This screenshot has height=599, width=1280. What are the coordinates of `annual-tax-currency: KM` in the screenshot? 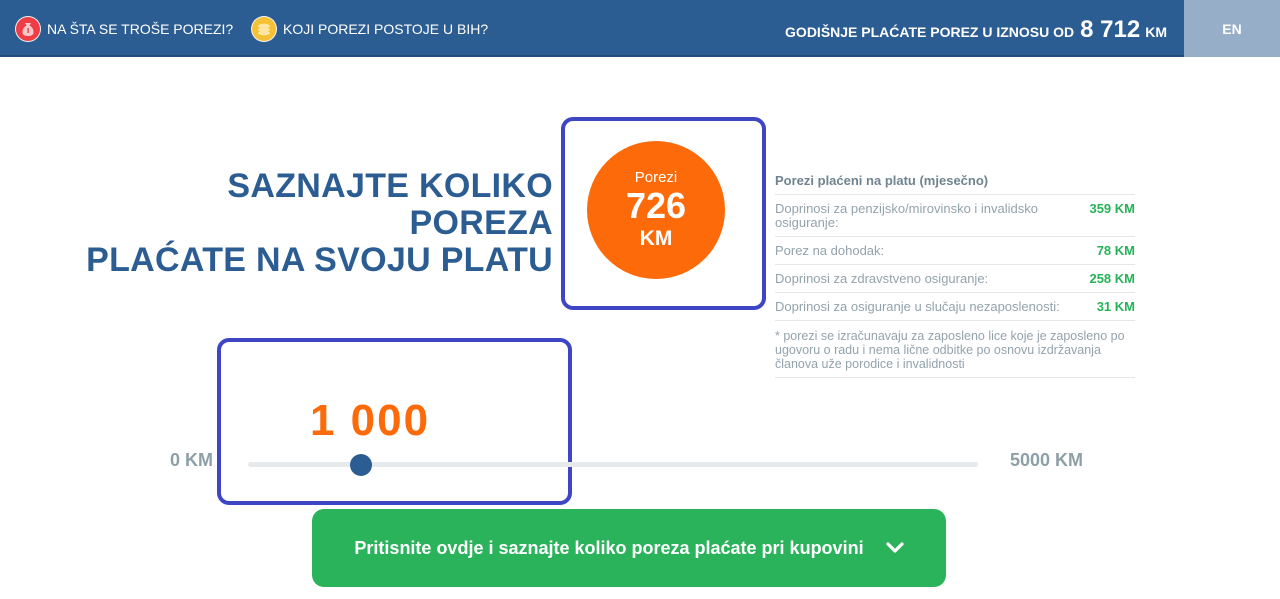 It's located at (1156, 32).